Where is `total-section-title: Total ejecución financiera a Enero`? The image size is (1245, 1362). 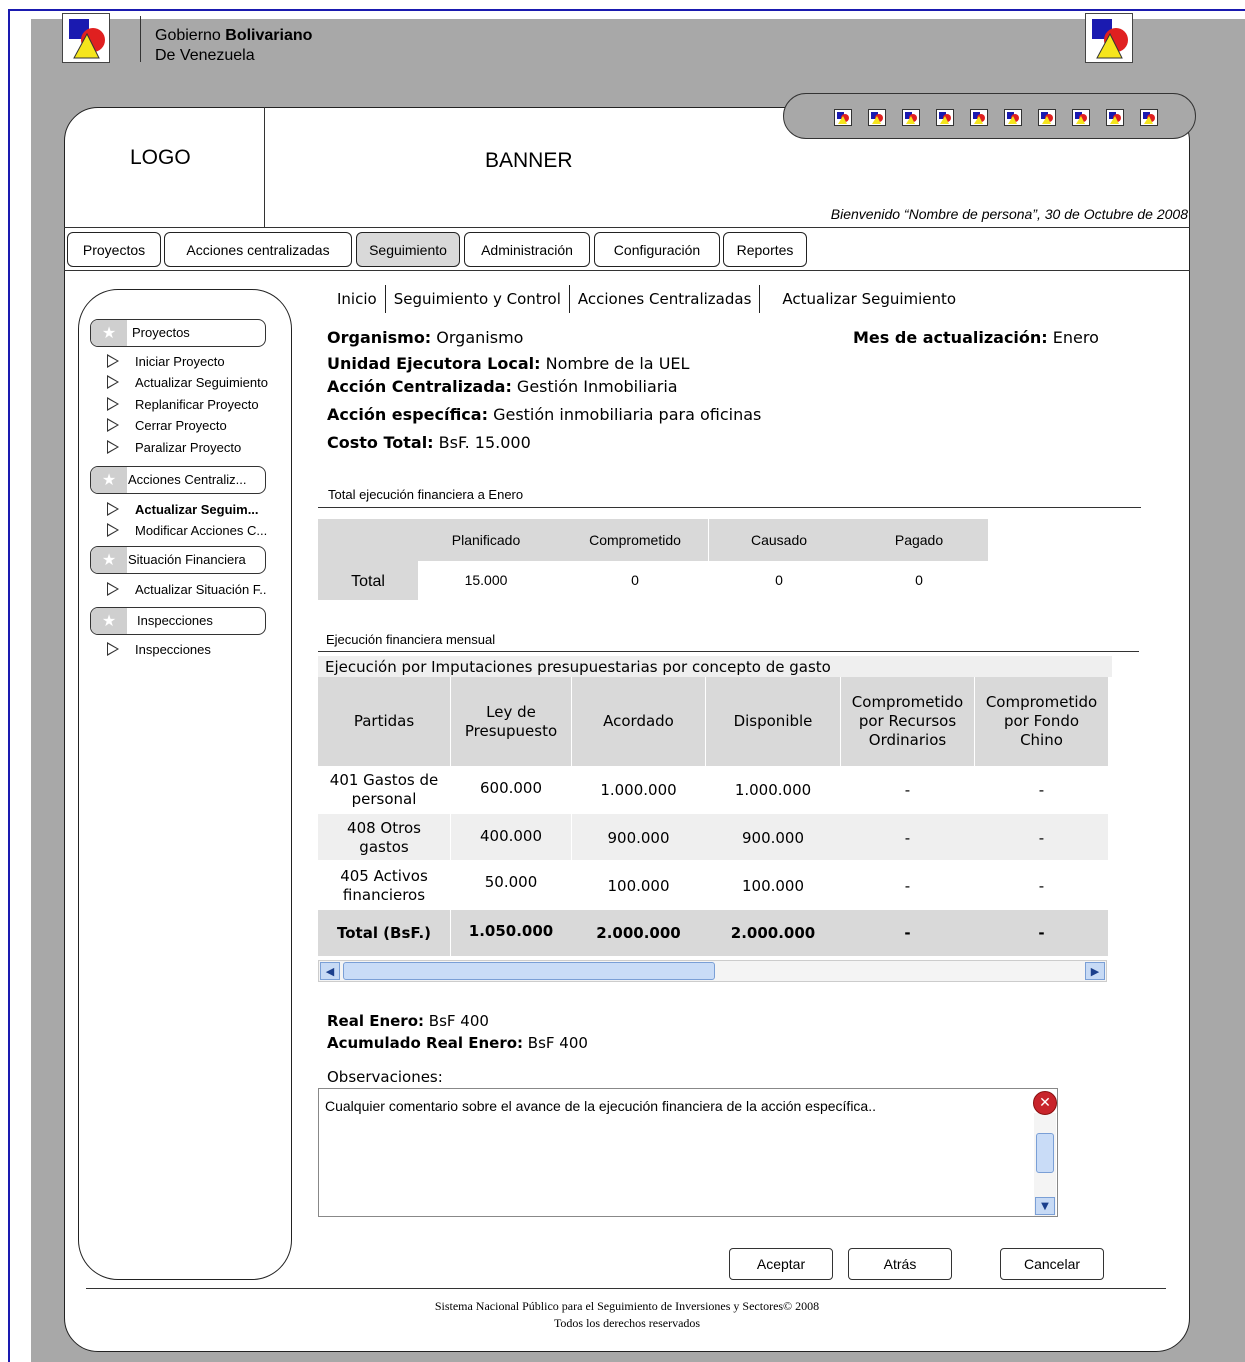 total-section-title: Total ejecución financiera a Enero is located at coordinates (426, 494).